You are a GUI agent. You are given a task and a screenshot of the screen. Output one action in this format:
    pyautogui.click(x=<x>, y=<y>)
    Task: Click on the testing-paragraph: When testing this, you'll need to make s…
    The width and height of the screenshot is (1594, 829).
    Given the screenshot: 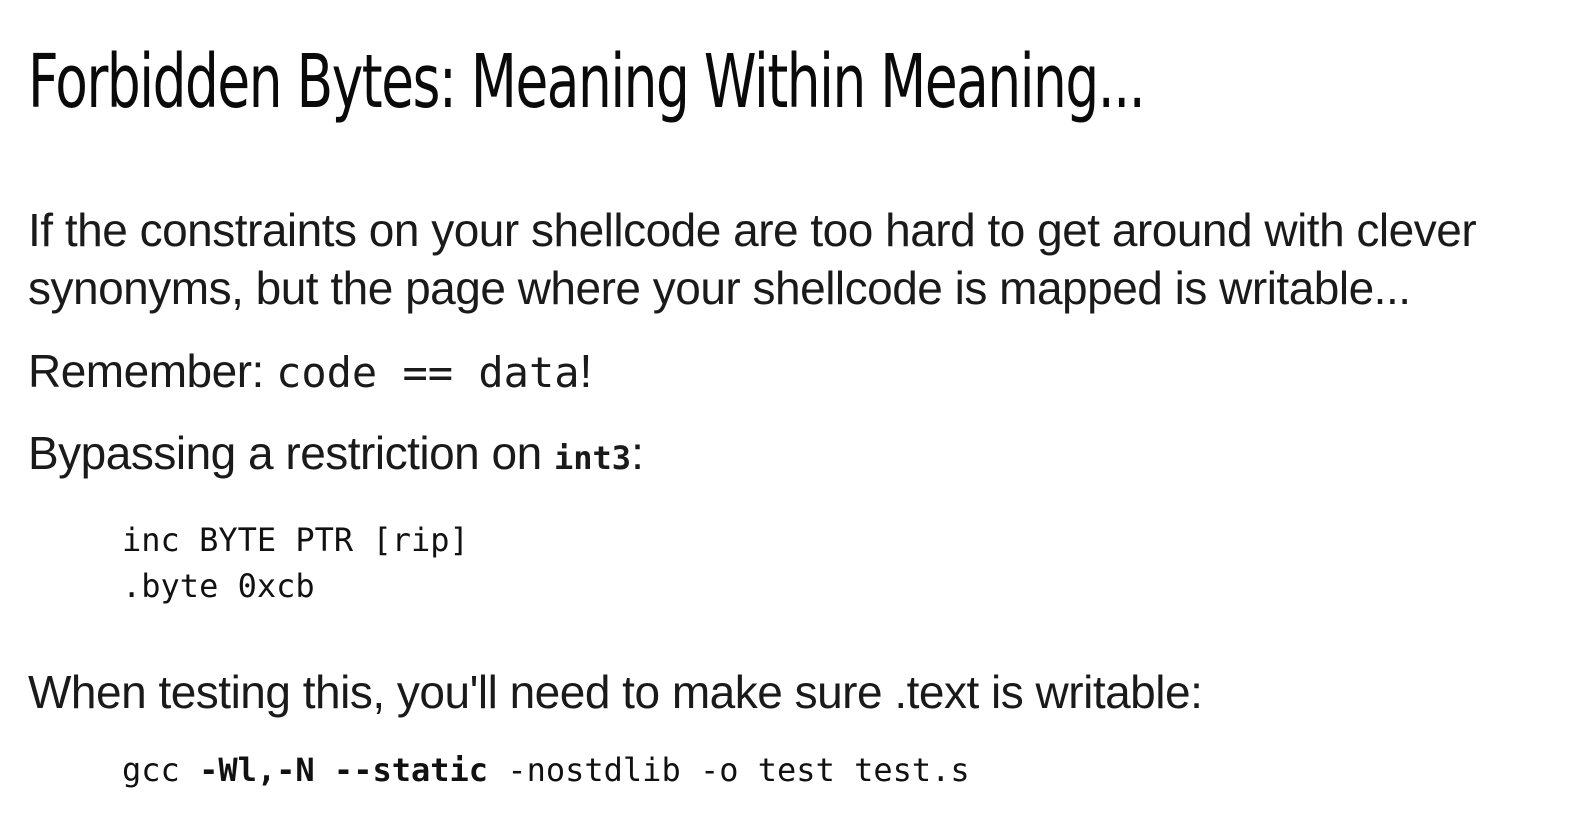 What is the action you would take?
    pyautogui.click(x=615, y=692)
    